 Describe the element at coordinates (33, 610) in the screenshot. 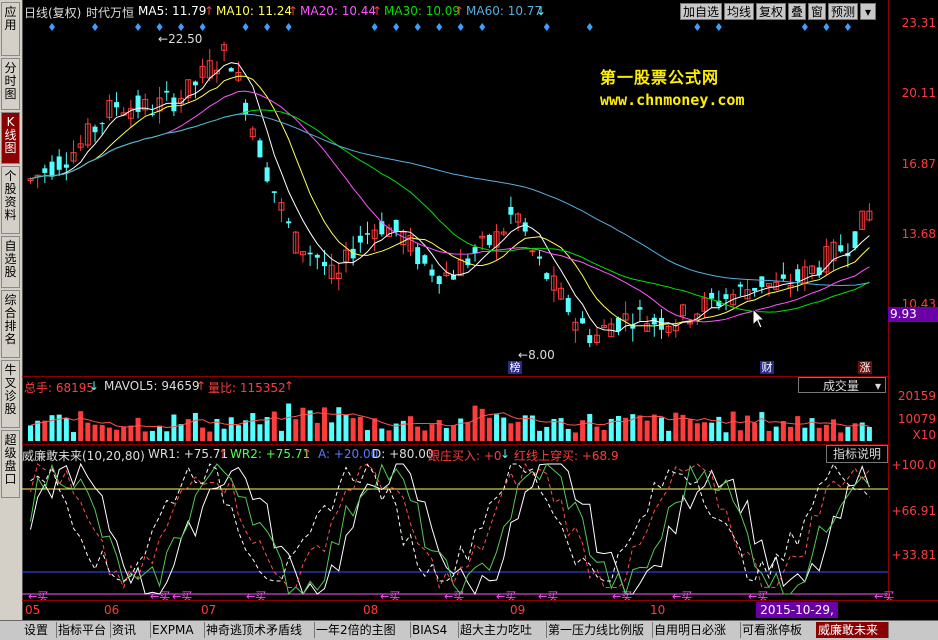

I see `date-label-05: 05` at that location.